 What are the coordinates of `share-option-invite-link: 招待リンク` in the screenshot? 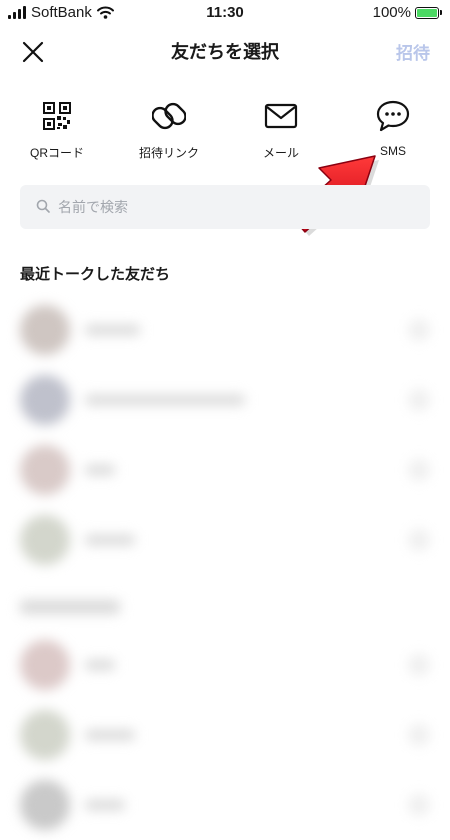 It's located at (169, 129).